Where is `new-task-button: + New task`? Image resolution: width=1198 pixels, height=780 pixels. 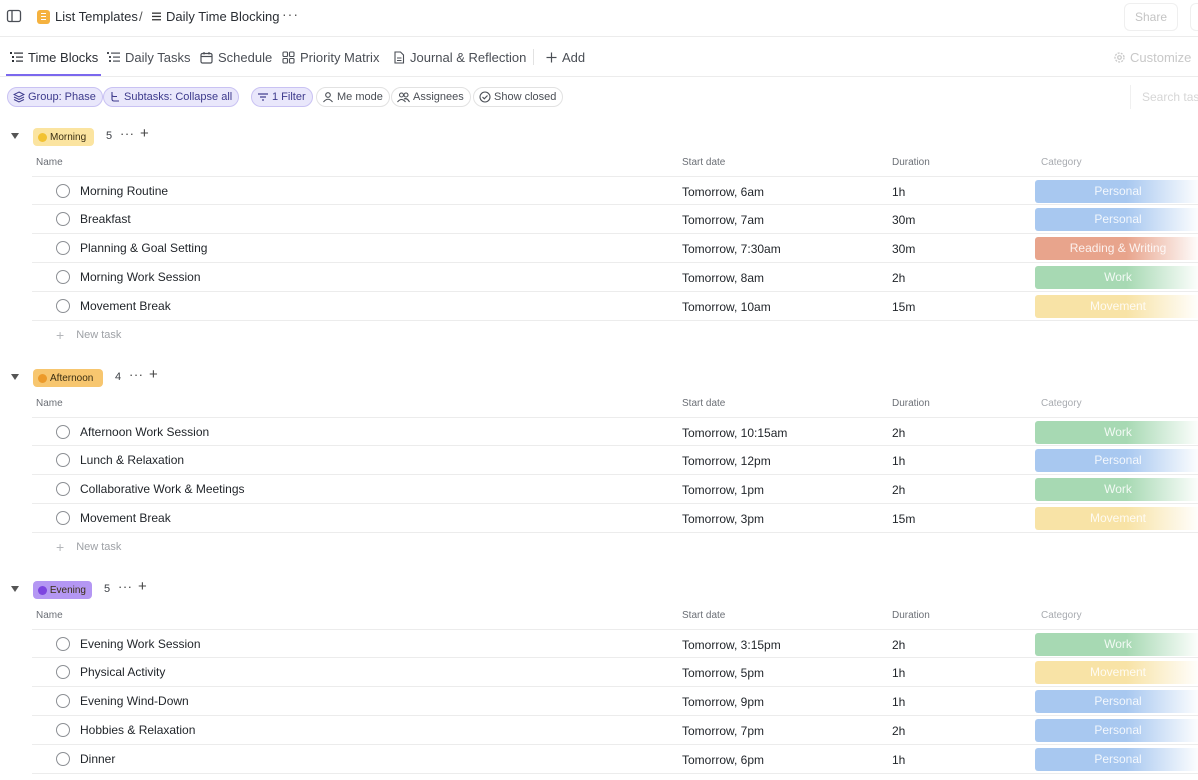
new-task-button: + New task is located at coordinates (88, 335).